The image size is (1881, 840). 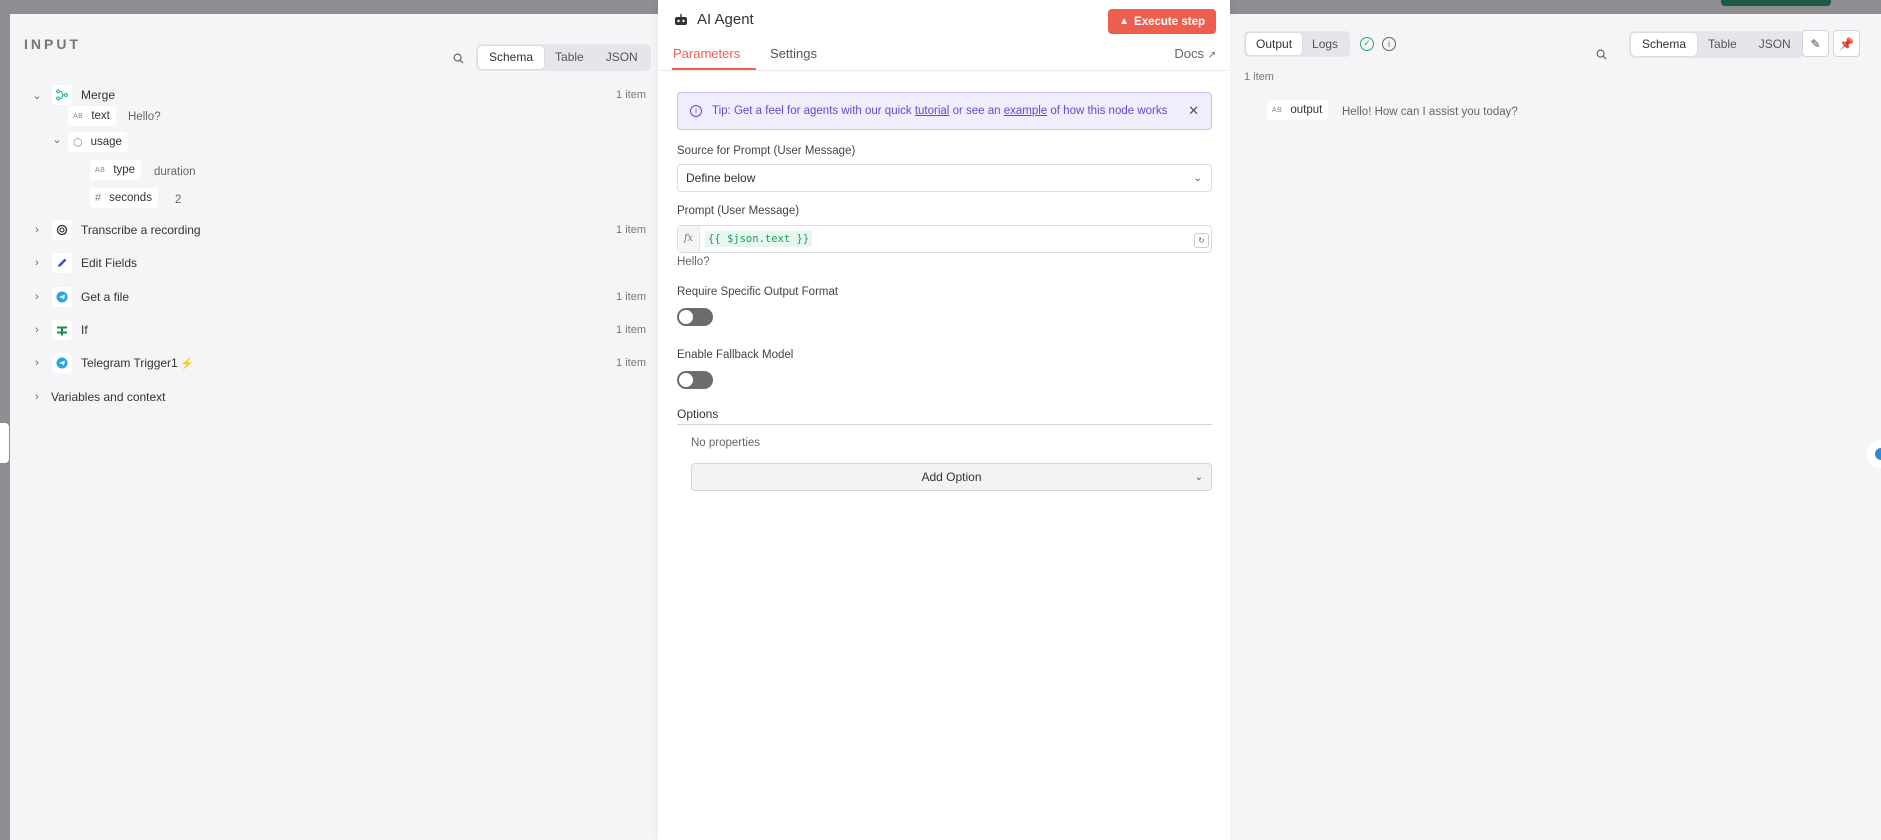 I want to click on docs-label: Docs, so click(x=1189, y=53).